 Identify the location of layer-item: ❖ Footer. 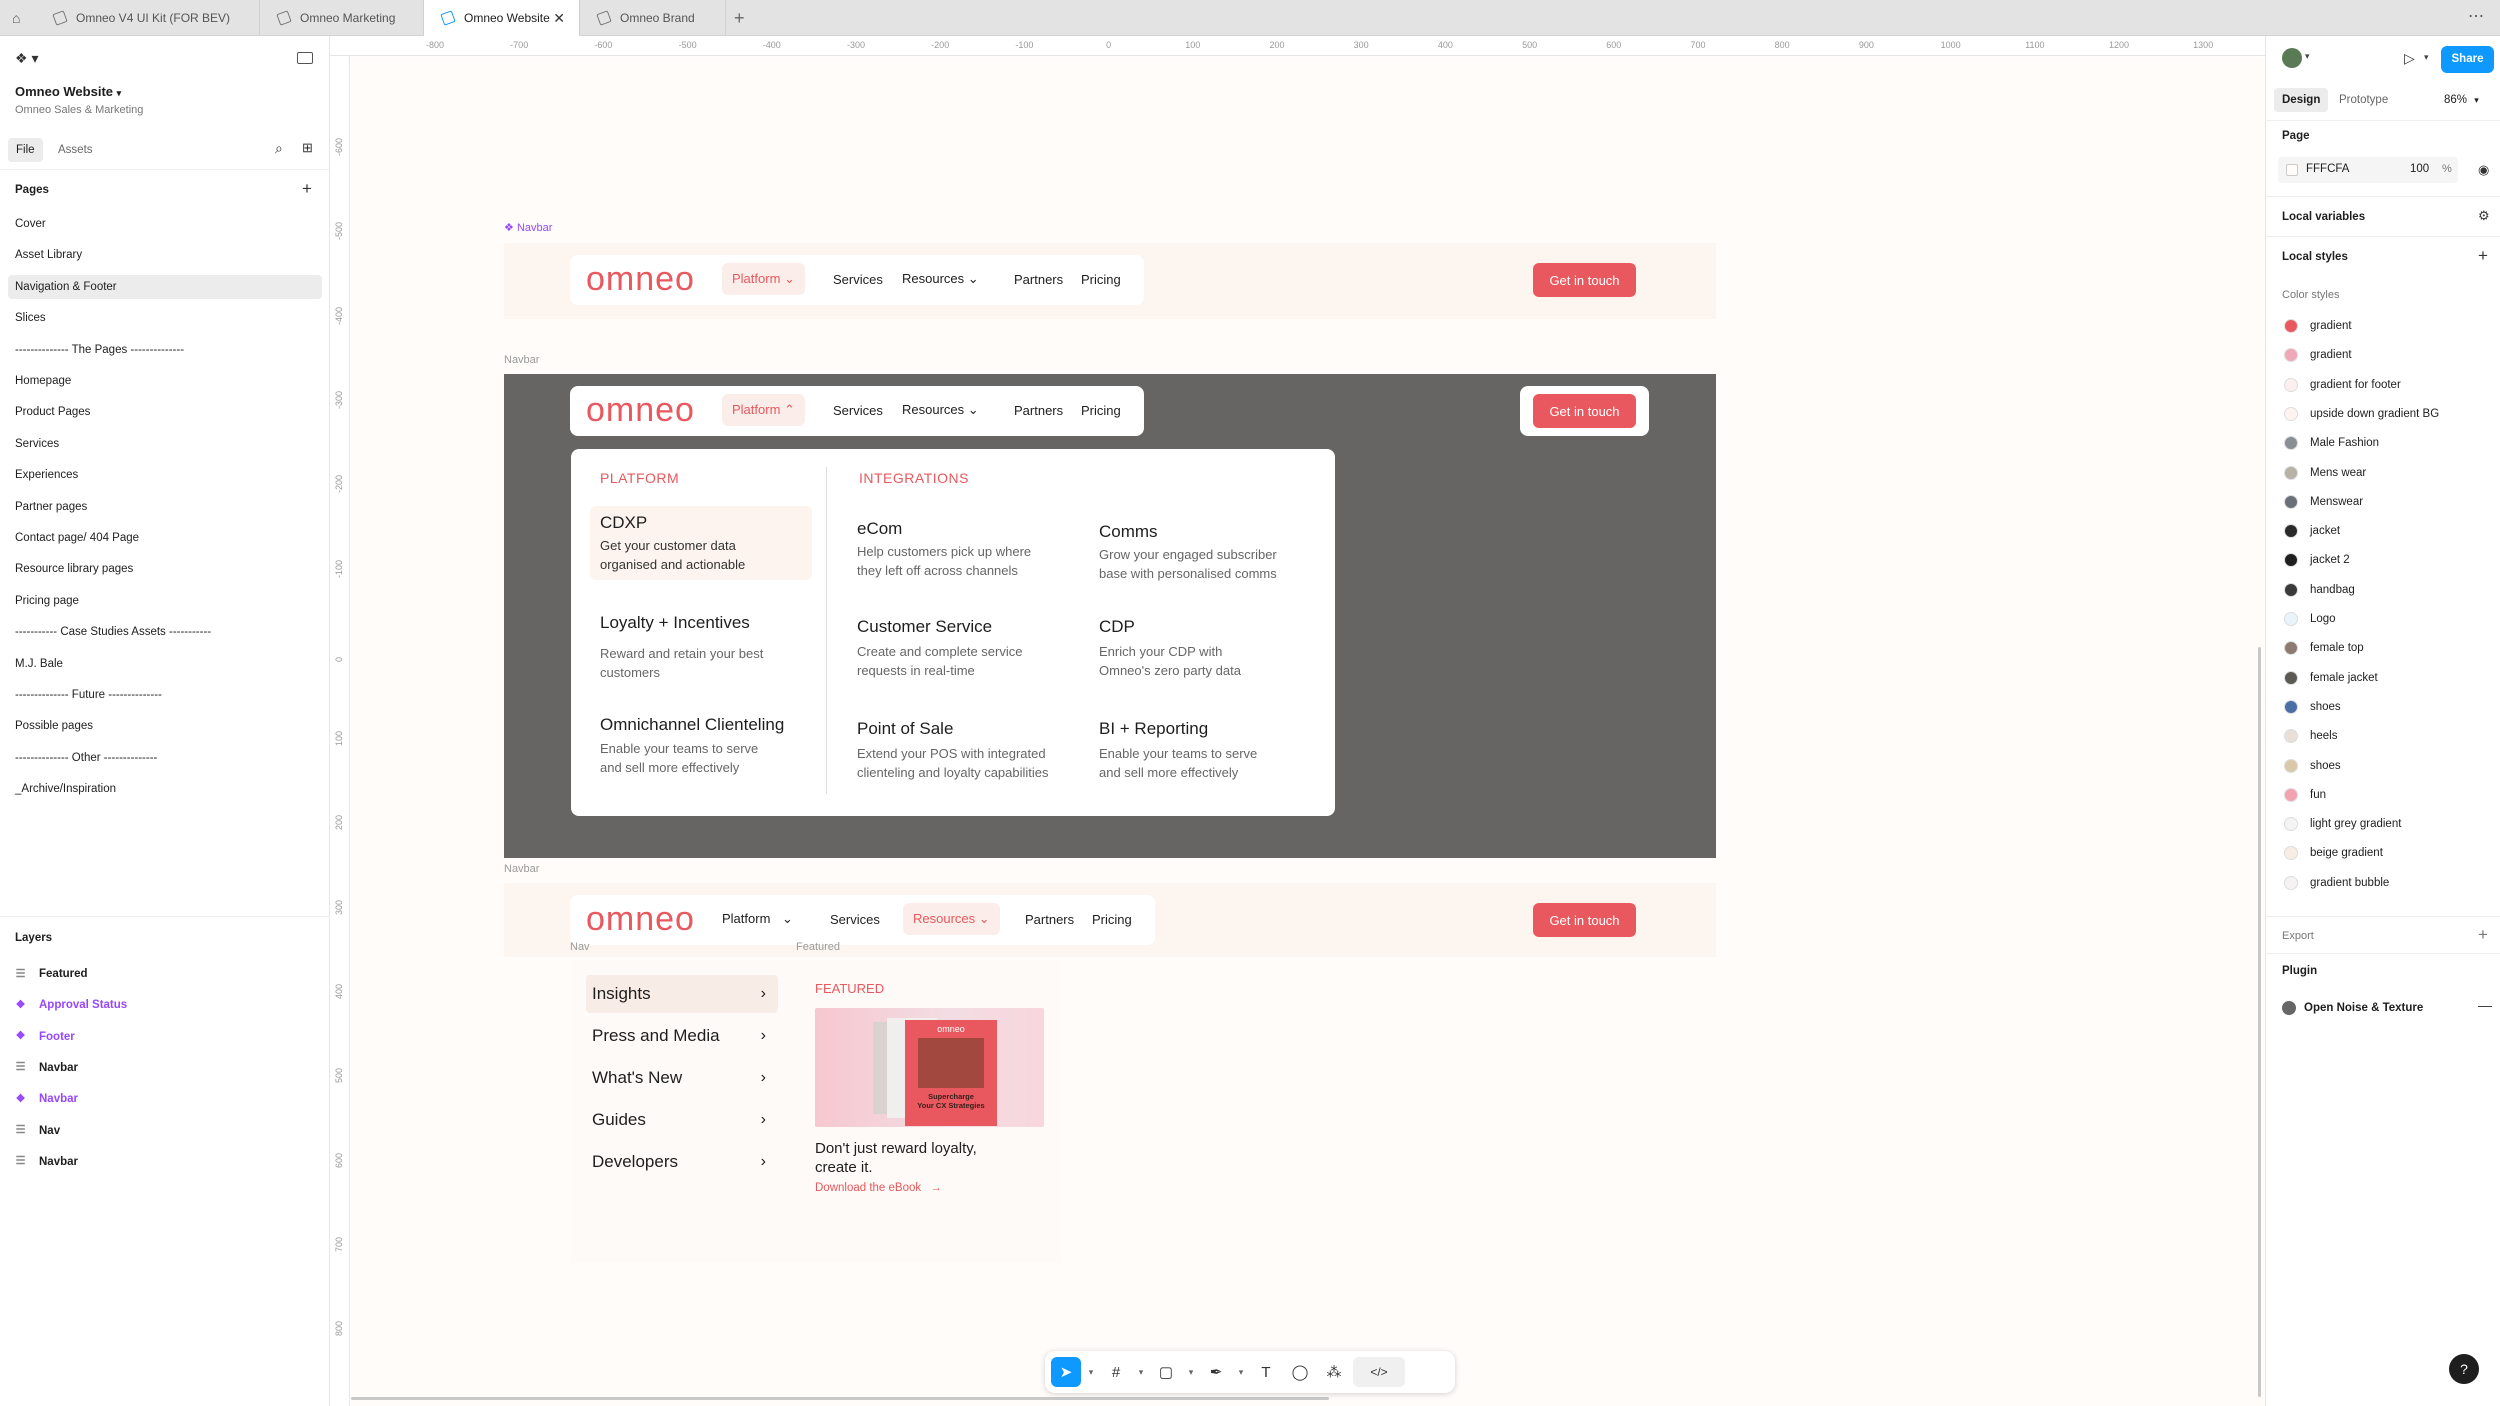
(45, 1037).